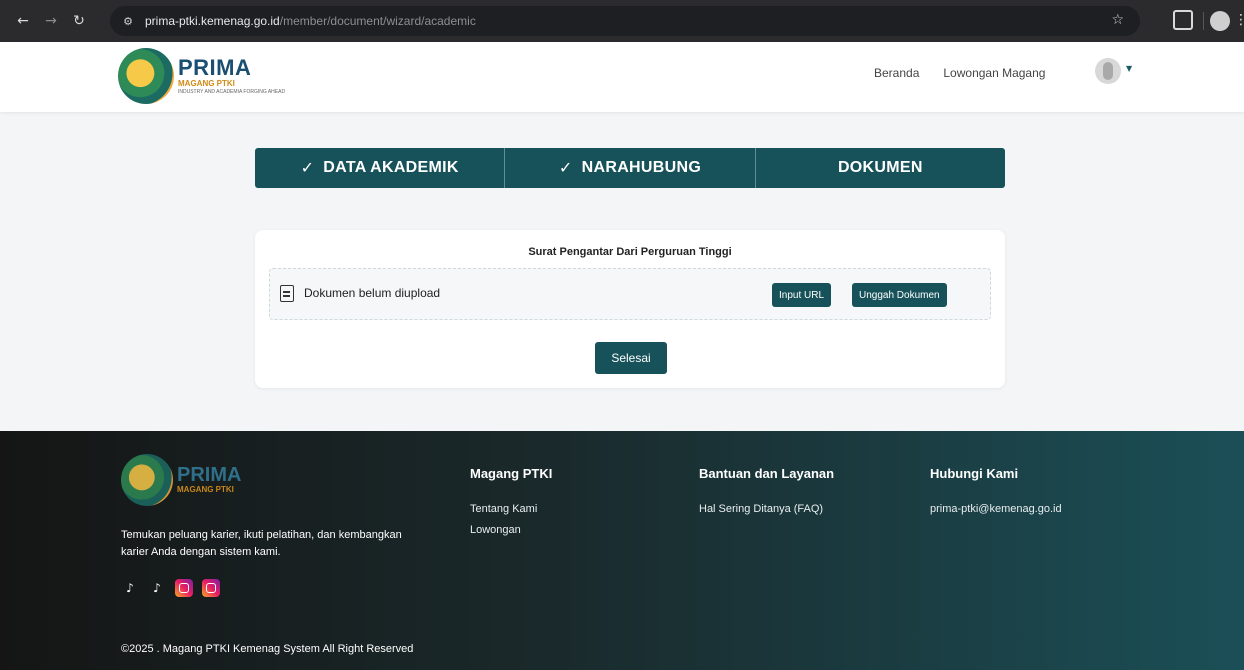 This screenshot has width=1244, height=670. What do you see at coordinates (147, 480) in the screenshot?
I see `footer-logo-emblem-icon` at bounding box center [147, 480].